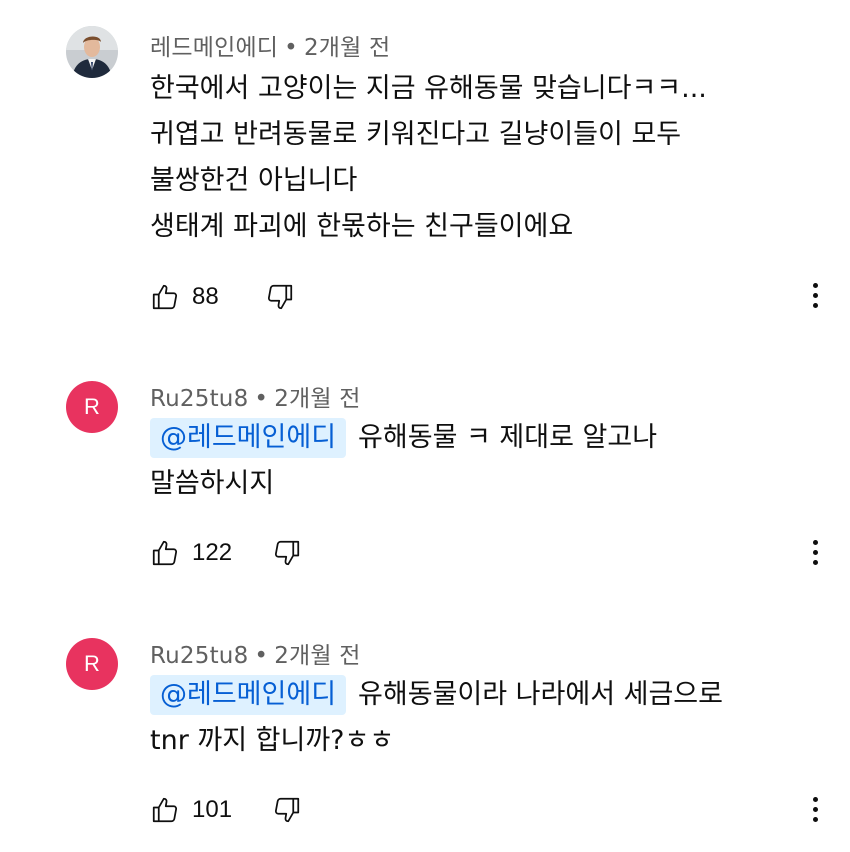 This screenshot has width=850, height=852. Describe the element at coordinates (362, 226) in the screenshot. I see `comment-line: 생태계 파괴에 한몫하는 친구들이에요` at that location.